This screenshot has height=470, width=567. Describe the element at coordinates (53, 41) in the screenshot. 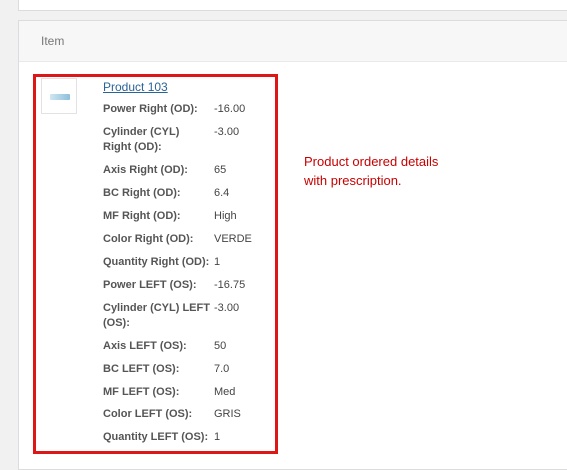

I see `item-column-label: Item` at that location.